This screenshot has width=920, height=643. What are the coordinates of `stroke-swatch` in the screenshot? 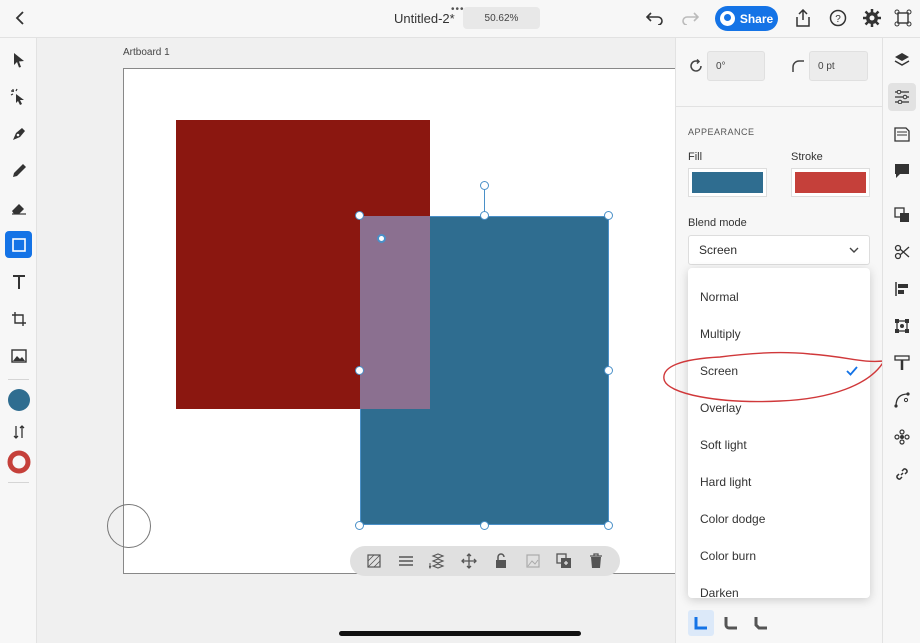 It's located at (830, 182).